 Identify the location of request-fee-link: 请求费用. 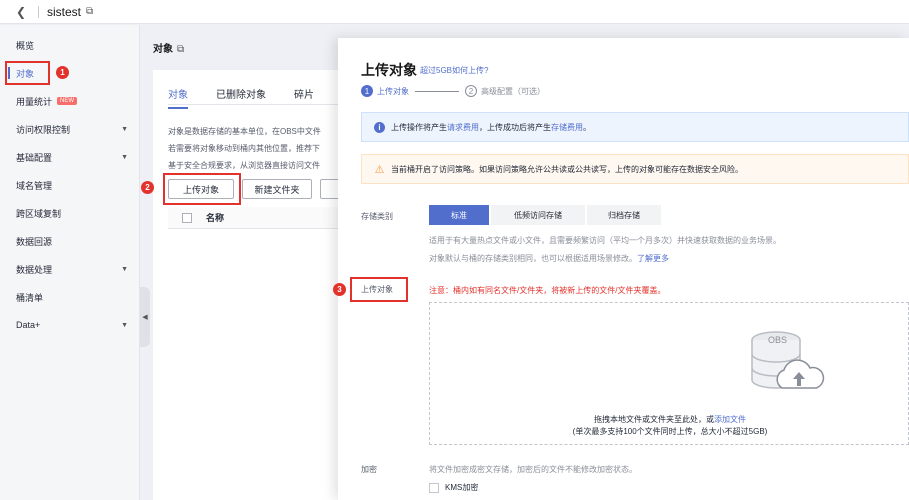
(463, 127).